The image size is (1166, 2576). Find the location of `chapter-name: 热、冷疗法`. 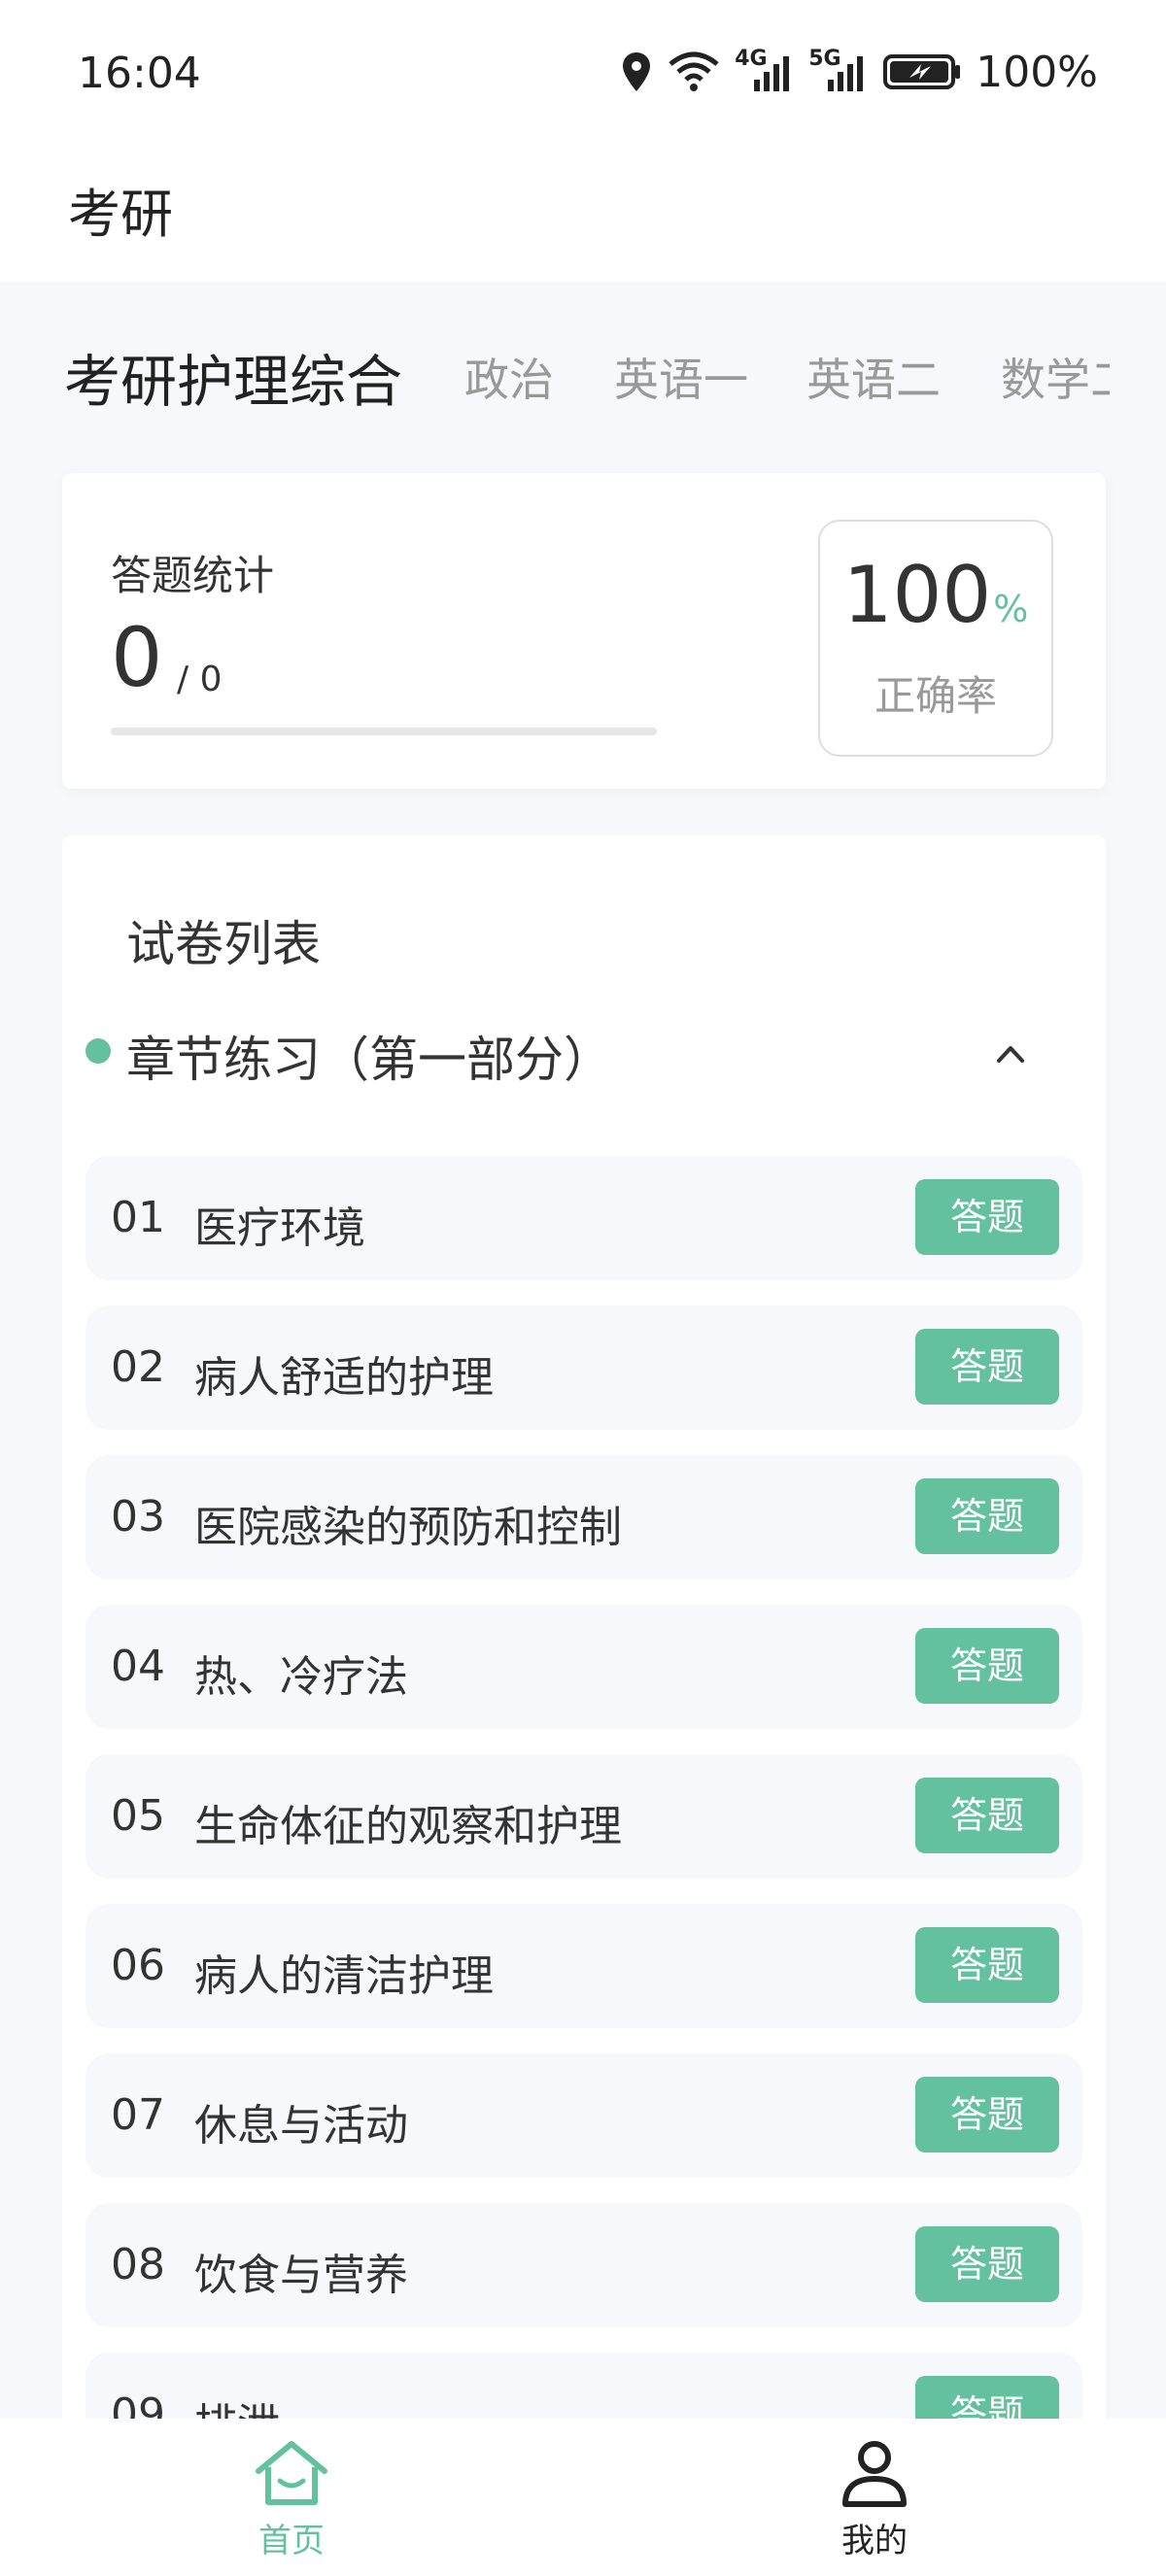

chapter-name: 热、冷疗法 is located at coordinates (301, 1677).